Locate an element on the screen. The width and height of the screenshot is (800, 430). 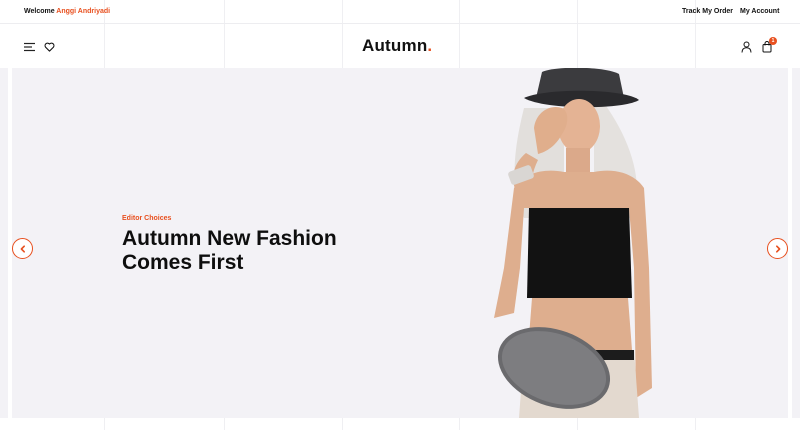
chevron-left-icon is located at coordinates (23, 249).